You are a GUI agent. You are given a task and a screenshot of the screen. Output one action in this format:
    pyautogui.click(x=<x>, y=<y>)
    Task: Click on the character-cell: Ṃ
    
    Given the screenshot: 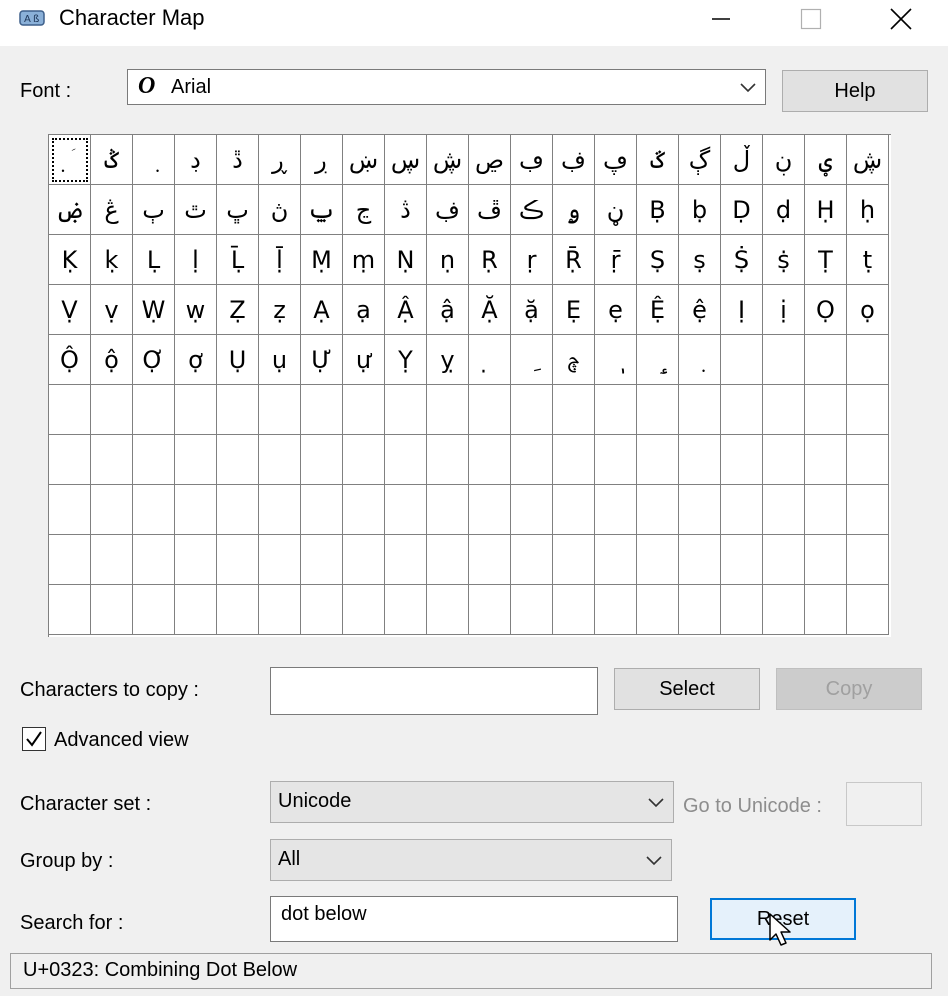 What is the action you would take?
    pyautogui.click(x=322, y=260)
    